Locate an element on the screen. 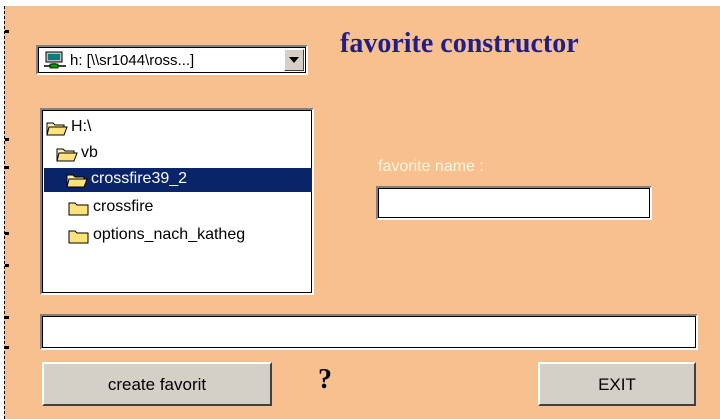  directory-item-label: H:\ is located at coordinates (81, 126).